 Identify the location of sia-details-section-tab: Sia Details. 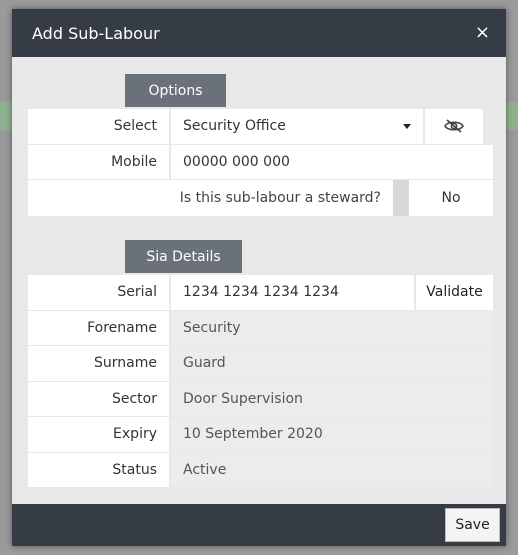
(183, 256).